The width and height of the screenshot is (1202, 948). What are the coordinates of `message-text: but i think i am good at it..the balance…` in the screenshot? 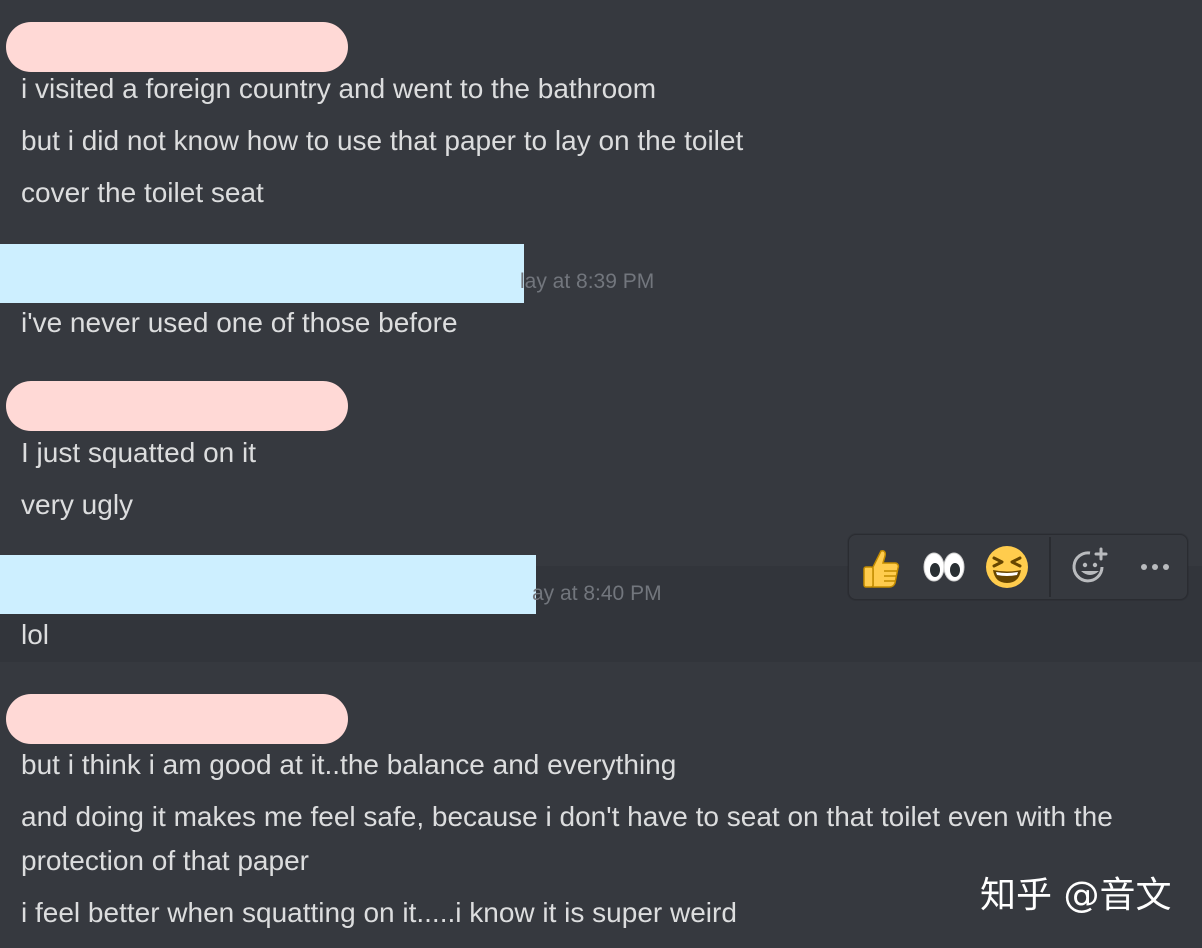 It's located at (349, 764).